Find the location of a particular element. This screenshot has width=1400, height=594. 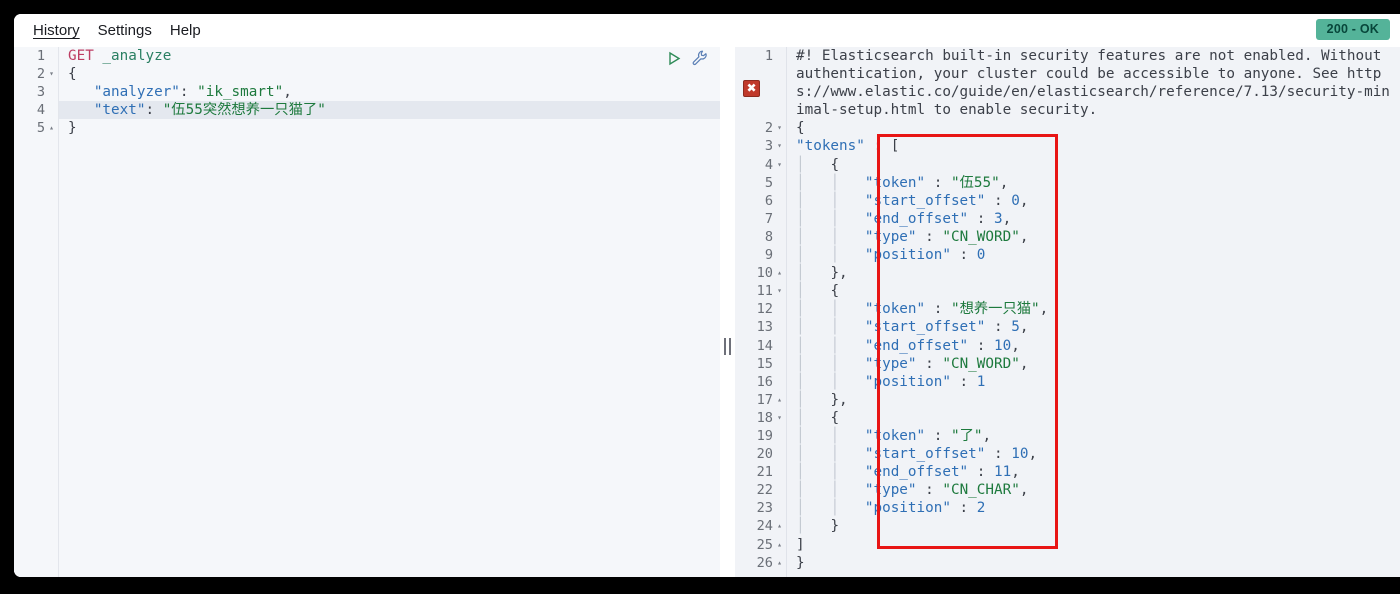

line-number: 21 is located at coordinates (764, 472).